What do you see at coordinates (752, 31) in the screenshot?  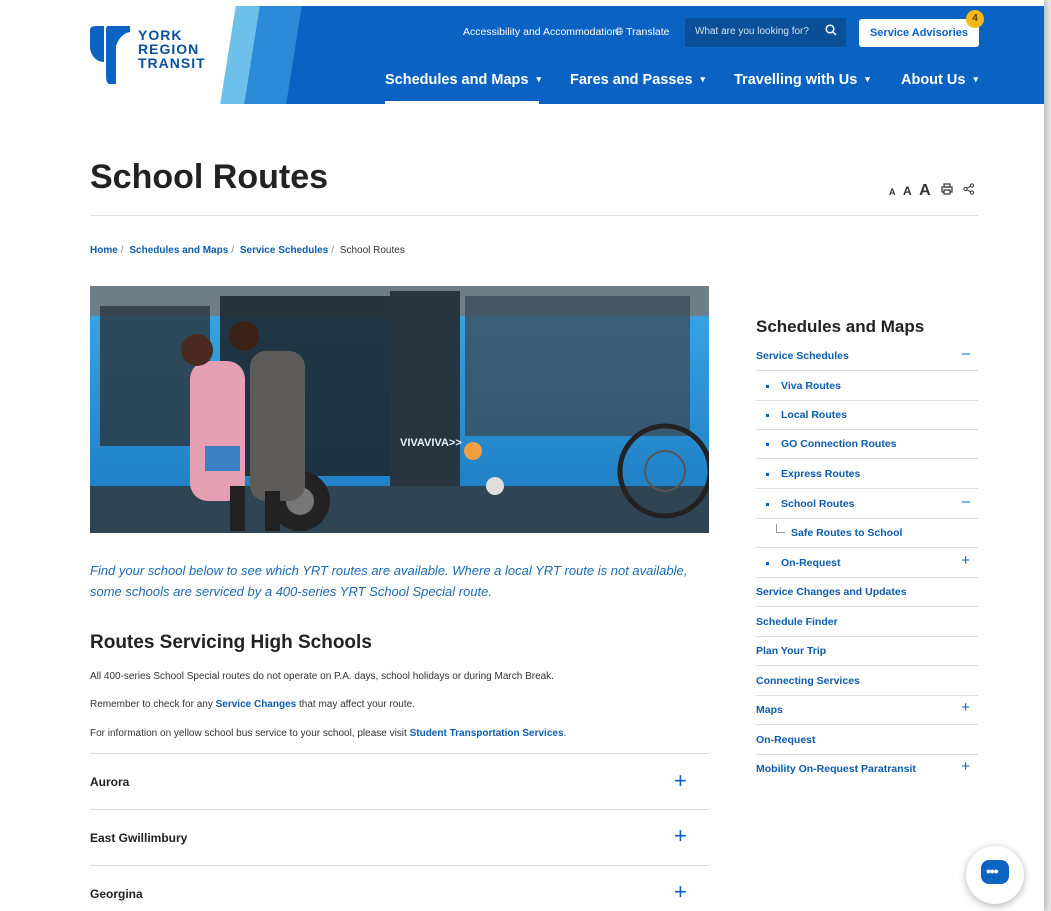 I see `search-placeholder: What are you looking for?` at bounding box center [752, 31].